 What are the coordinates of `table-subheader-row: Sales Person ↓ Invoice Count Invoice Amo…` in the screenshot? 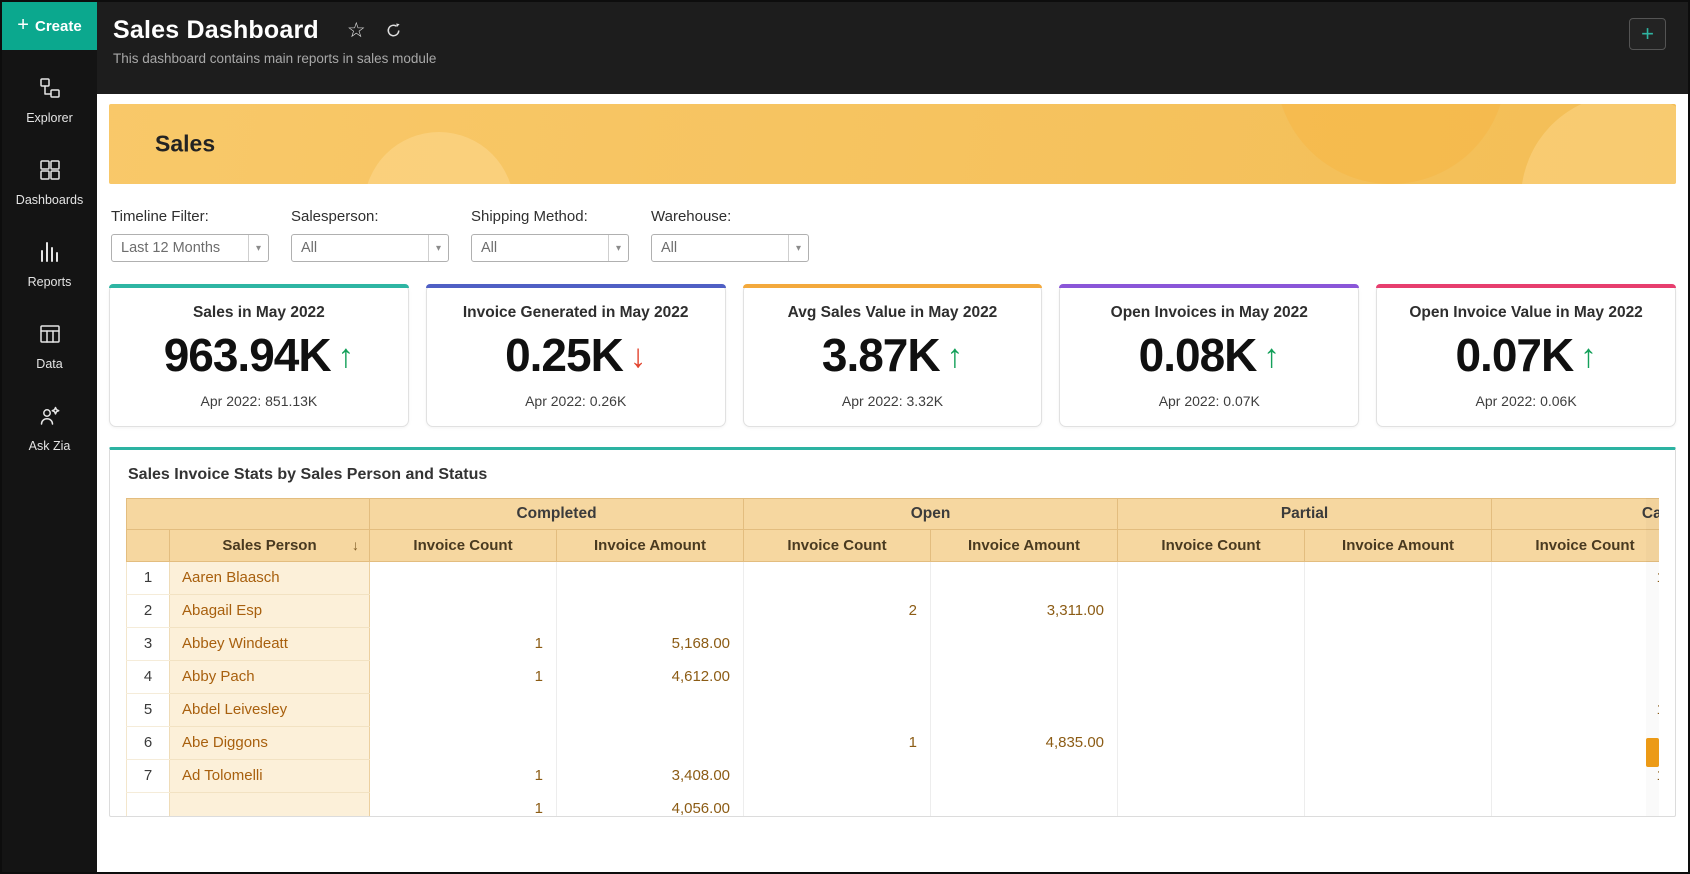 It's located at (892, 545).